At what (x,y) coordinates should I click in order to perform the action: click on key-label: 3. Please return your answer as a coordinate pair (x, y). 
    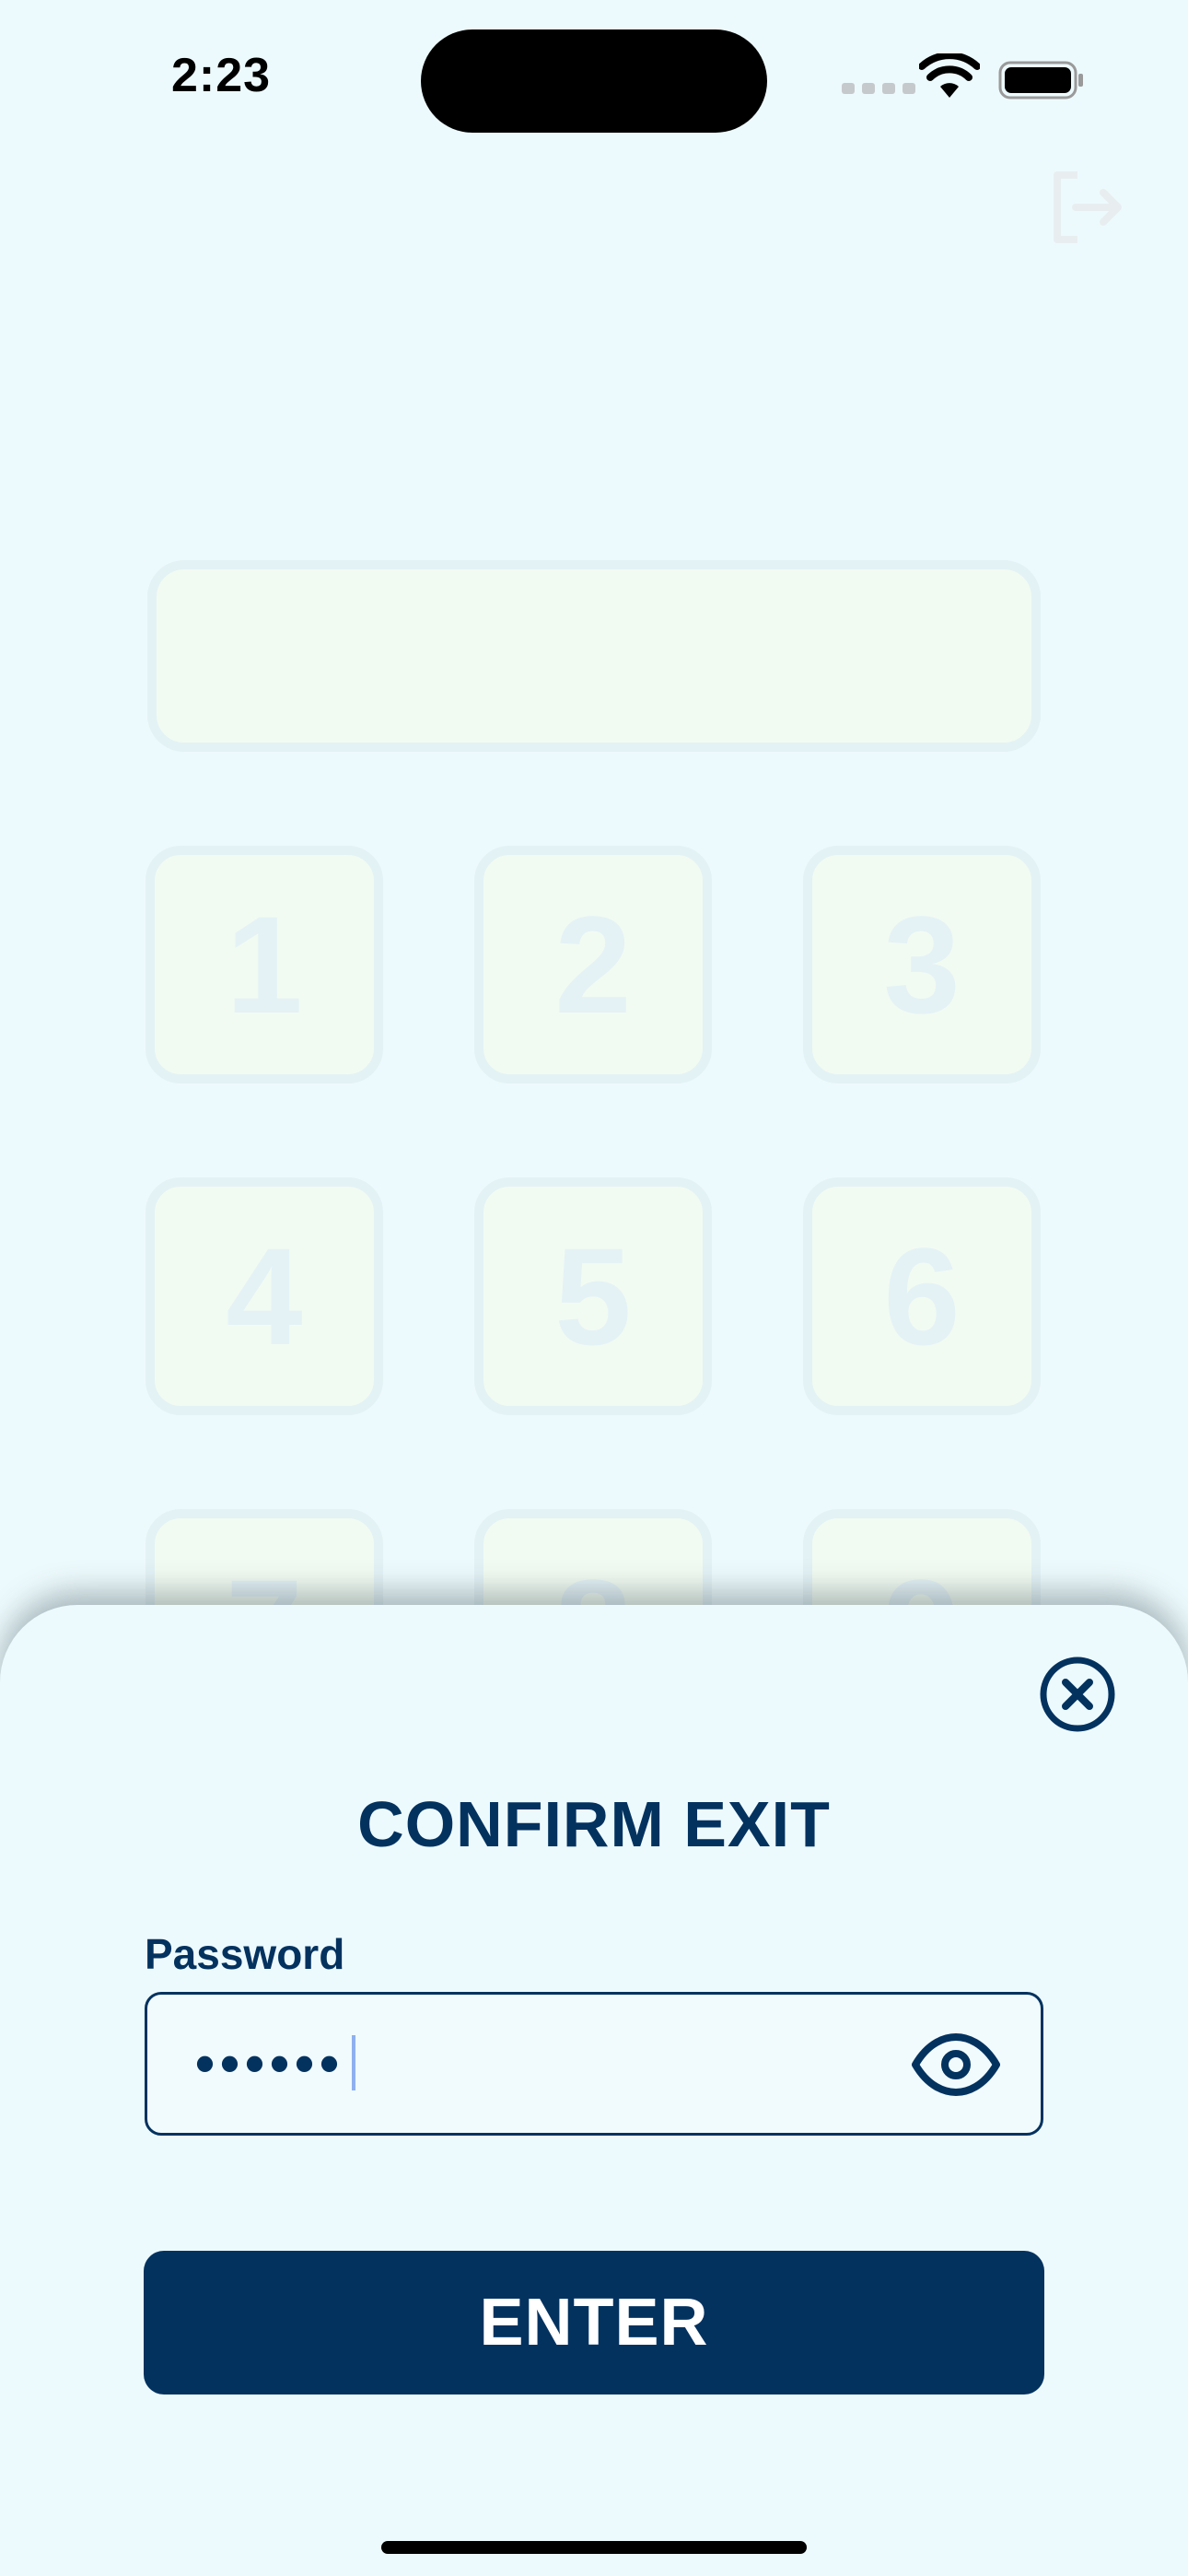
    Looking at the image, I should click on (922, 964).